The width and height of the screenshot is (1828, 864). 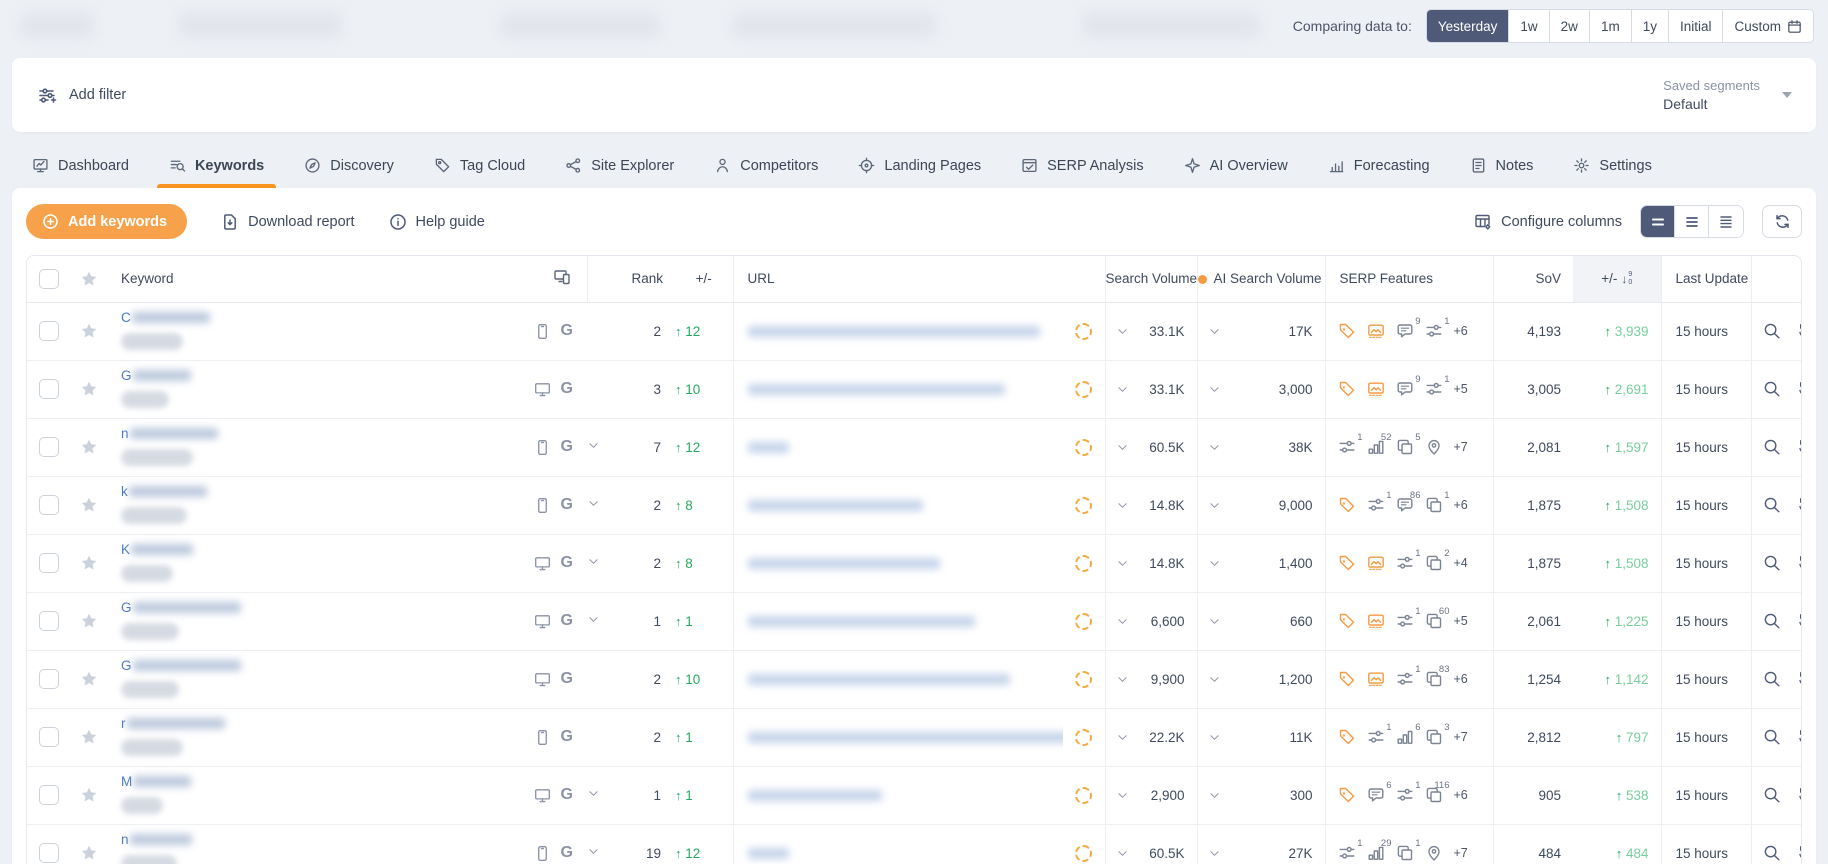 I want to click on keyword-cell: M, so click(x=305, y=795).